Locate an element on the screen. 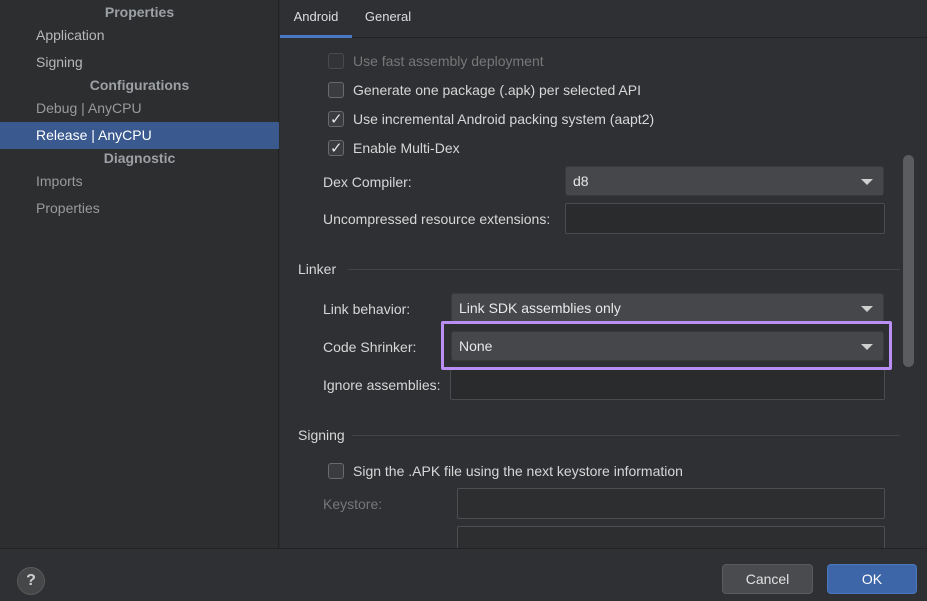 The height and width of the screenshot is (601, 927). aapt2-checkbox is located at coordinates (336, 119).